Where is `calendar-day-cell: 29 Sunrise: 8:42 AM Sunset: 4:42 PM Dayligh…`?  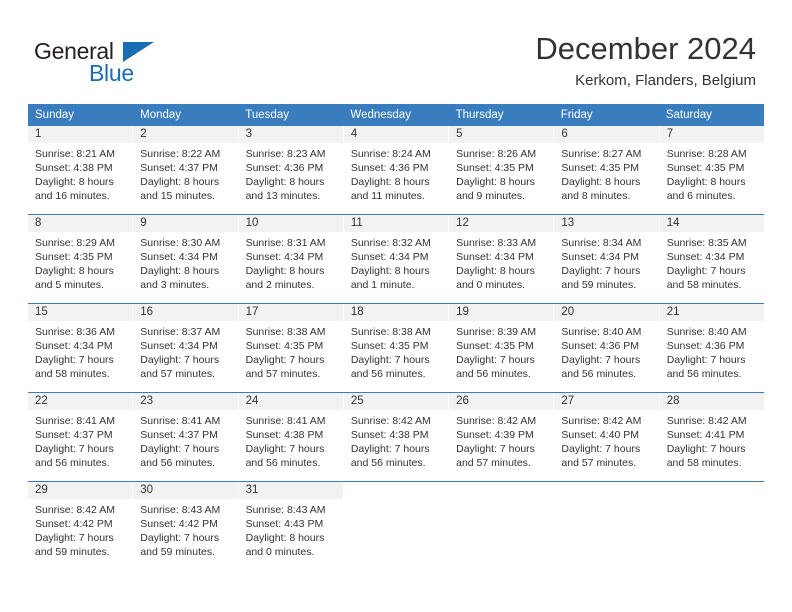
calendar-day-cell: 29 Sunrise: 8:42 AM Sunset: 4:42 PM Dayligh… is located at coordinates (81, 526).